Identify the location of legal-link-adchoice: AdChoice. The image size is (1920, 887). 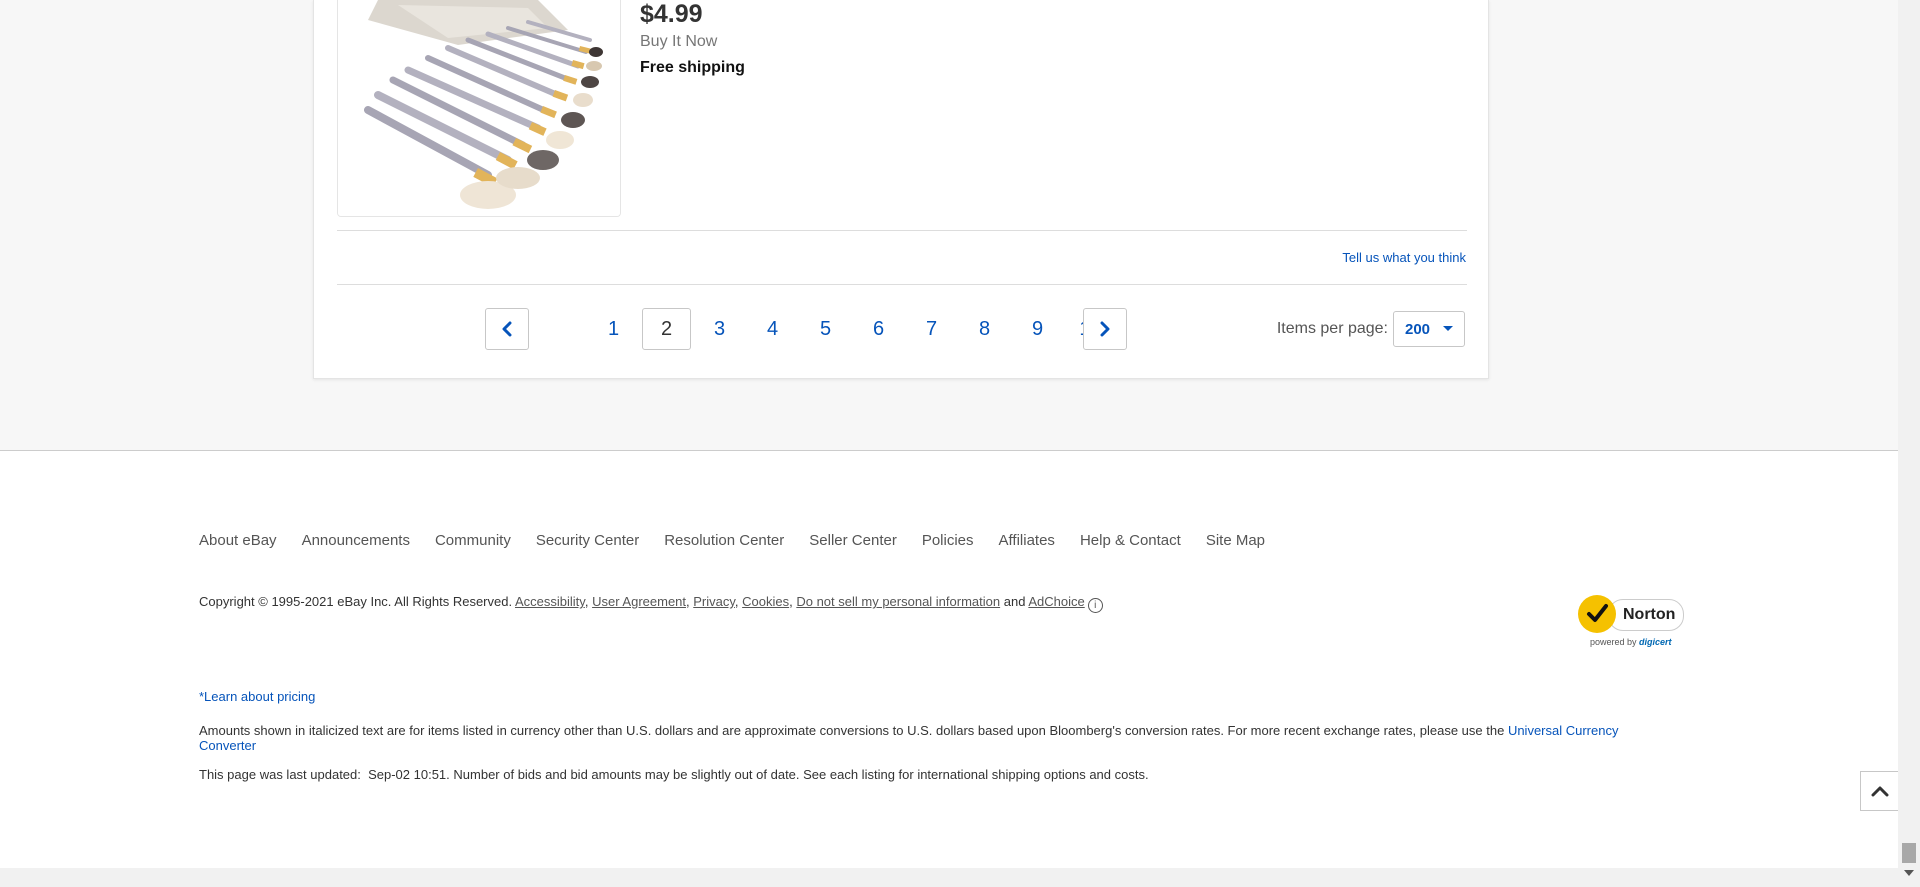
(1056, 601).